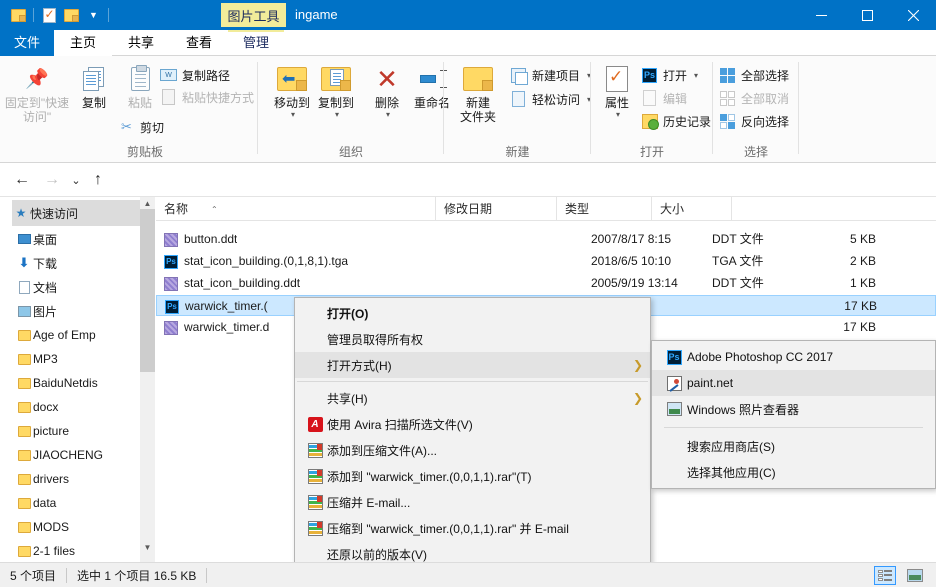 This screenshot has width=936, height=587. Describe the element at coordinates (82, 213) in the screenshot. I see `nav-header-quick-access: ★ 快速访问` at that location.